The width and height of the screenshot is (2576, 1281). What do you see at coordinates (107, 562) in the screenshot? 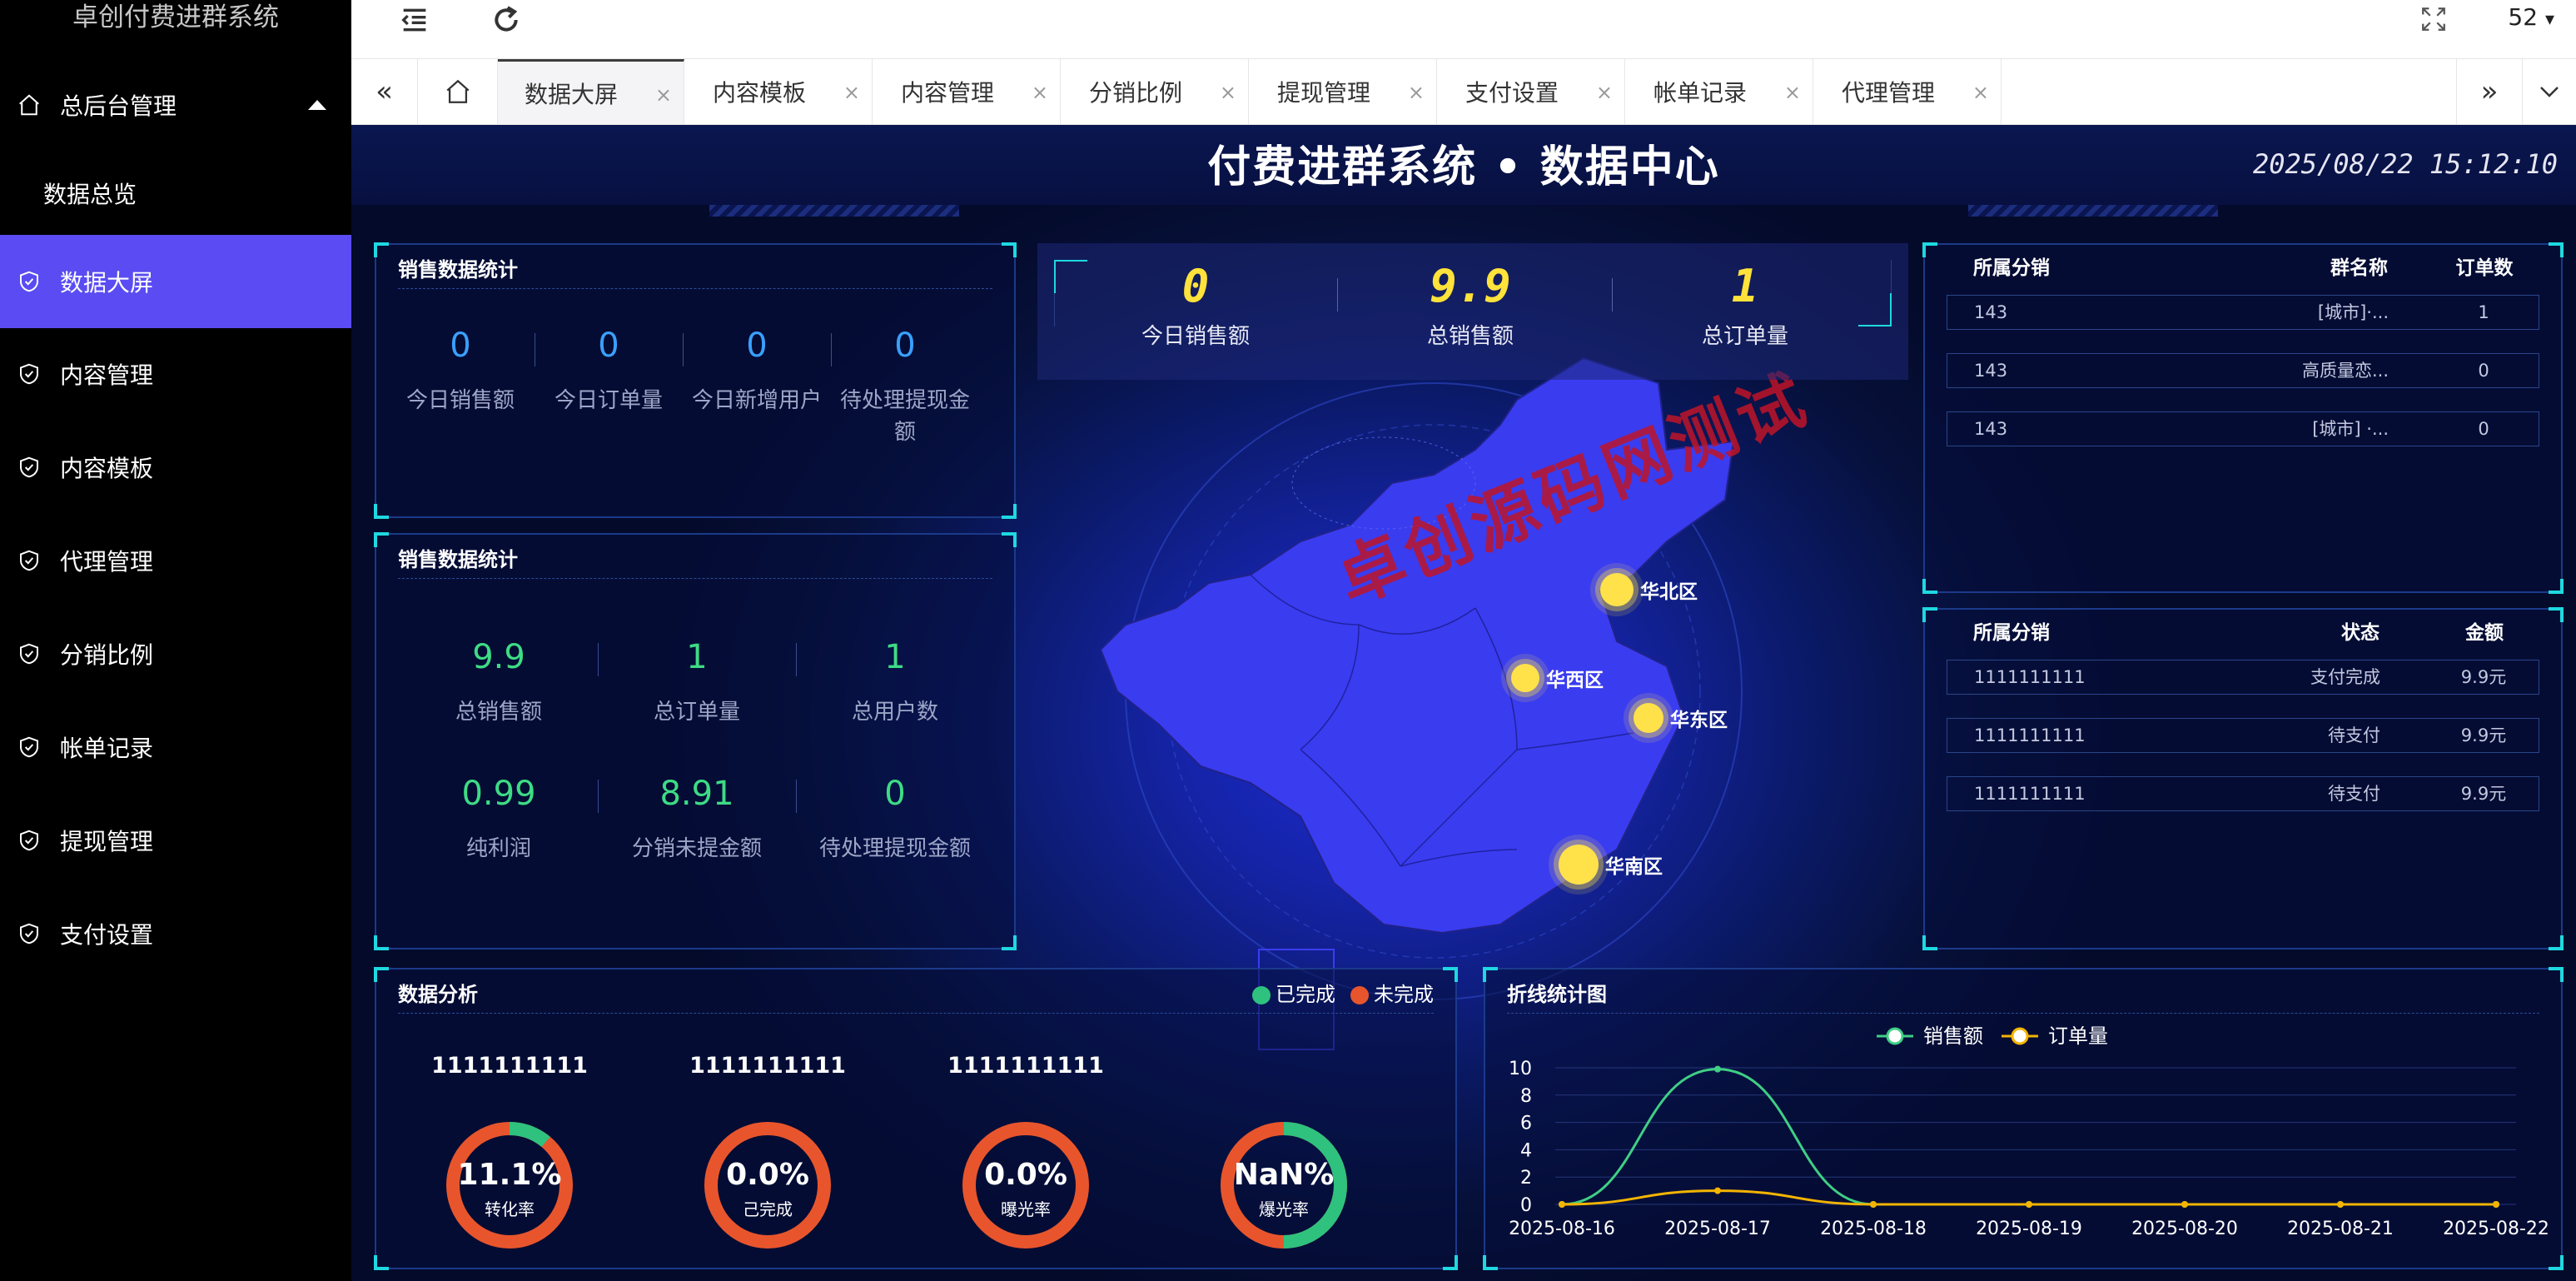
I see `sidebar-item-label: 代理管理` at bounding box center [107, 562].